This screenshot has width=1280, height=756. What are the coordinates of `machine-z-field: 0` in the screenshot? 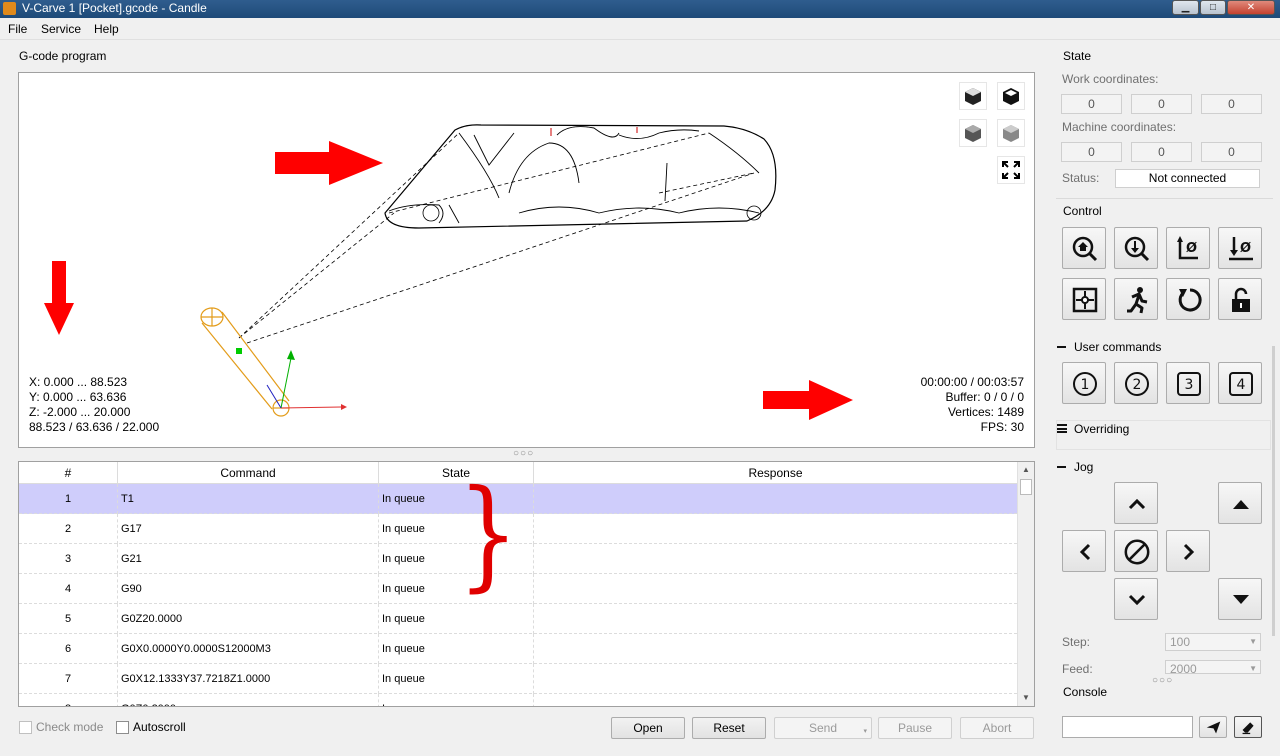 It's located at (1231, 152).